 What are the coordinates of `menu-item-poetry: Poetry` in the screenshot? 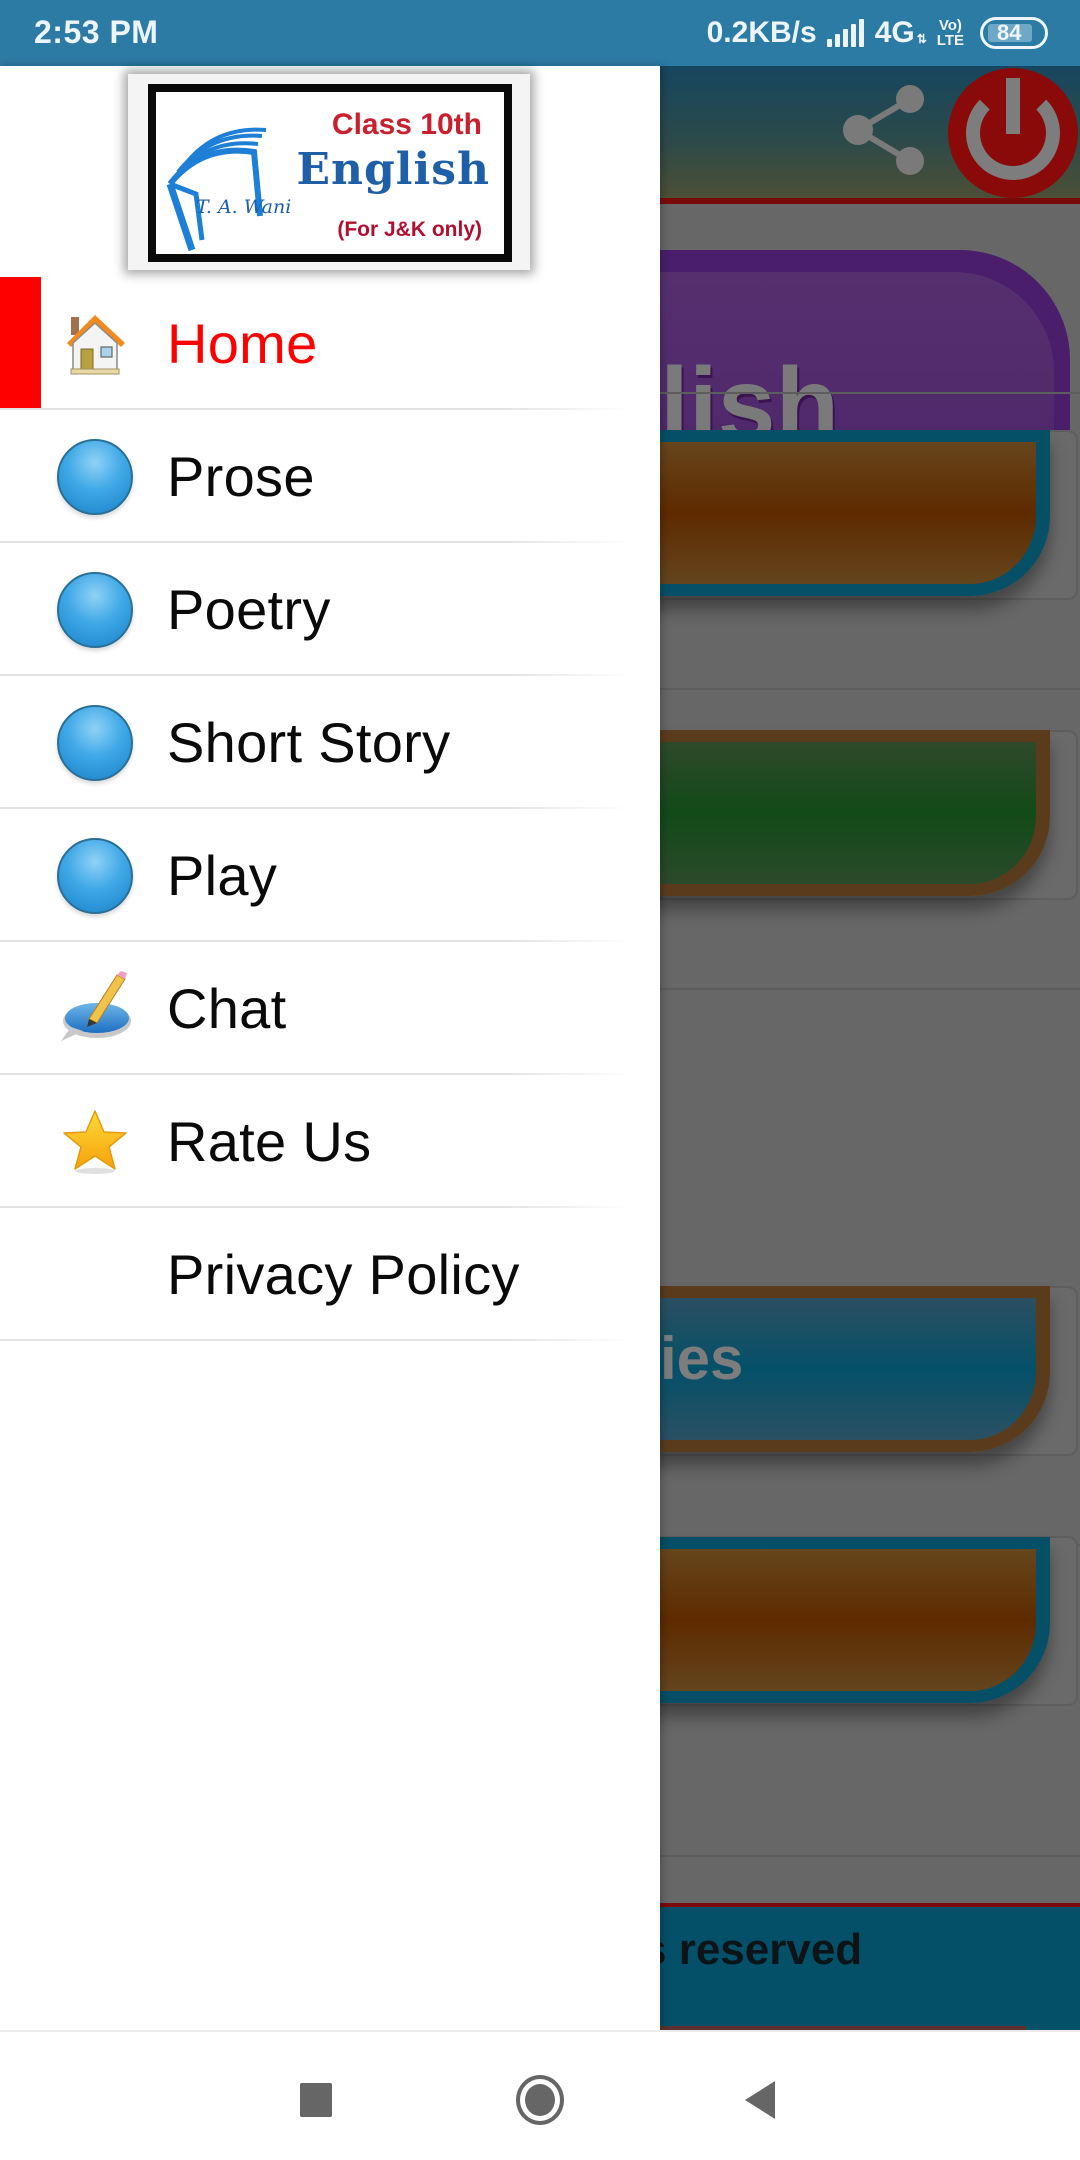 It's located at (330, 609).